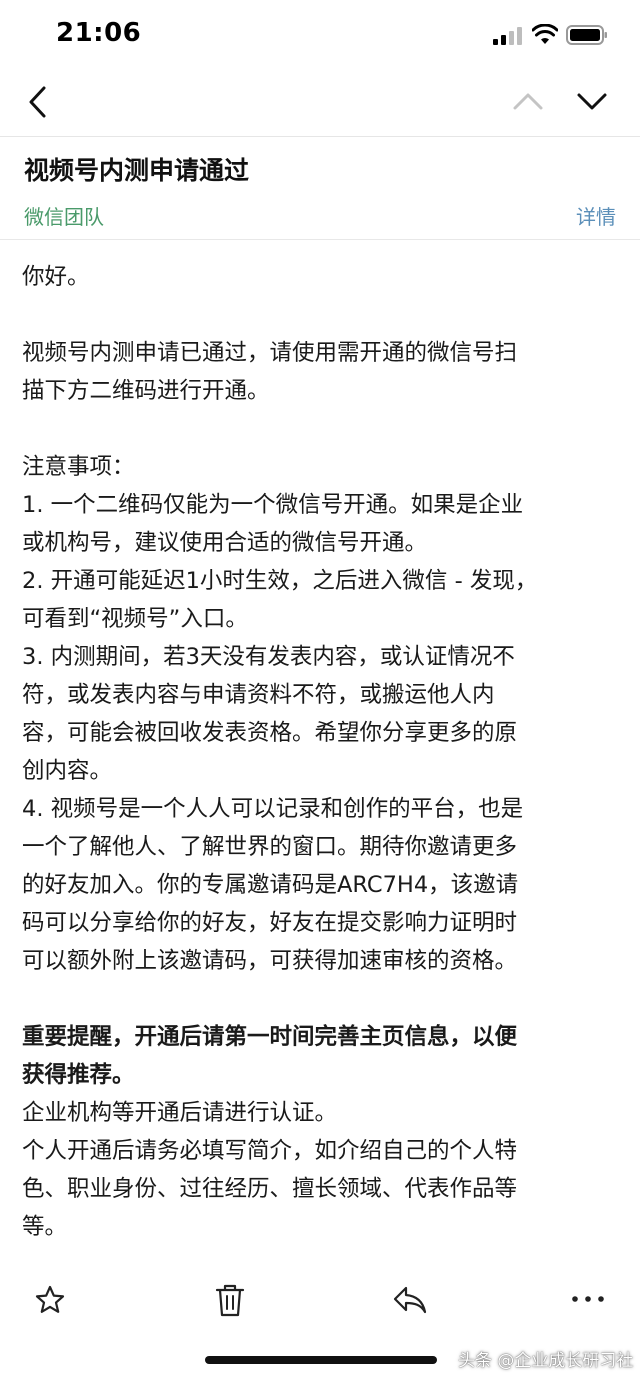 The width and height of the screenshot is (640, 1385). I want to click on personal-line: 个人开通后请务必填写简介，如介绍自己的个人特, so click(270, 1151).